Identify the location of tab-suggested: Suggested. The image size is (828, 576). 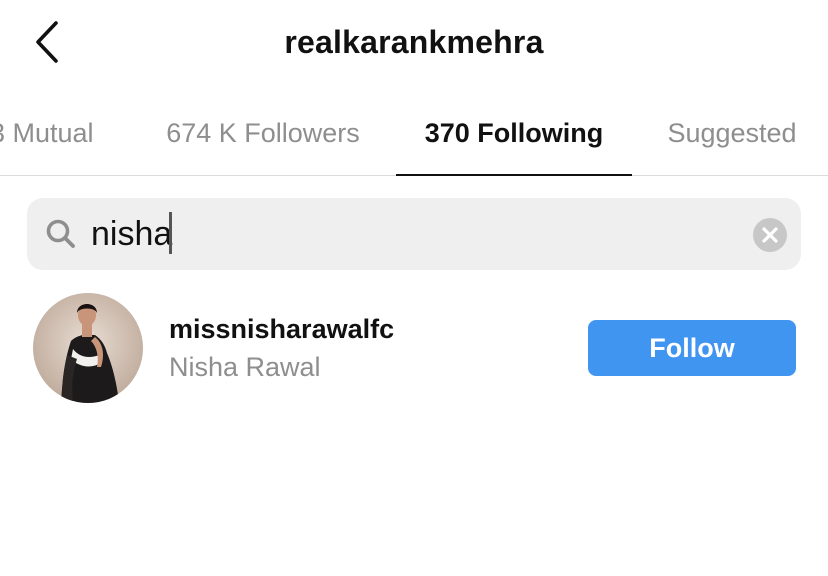
(732, 135).